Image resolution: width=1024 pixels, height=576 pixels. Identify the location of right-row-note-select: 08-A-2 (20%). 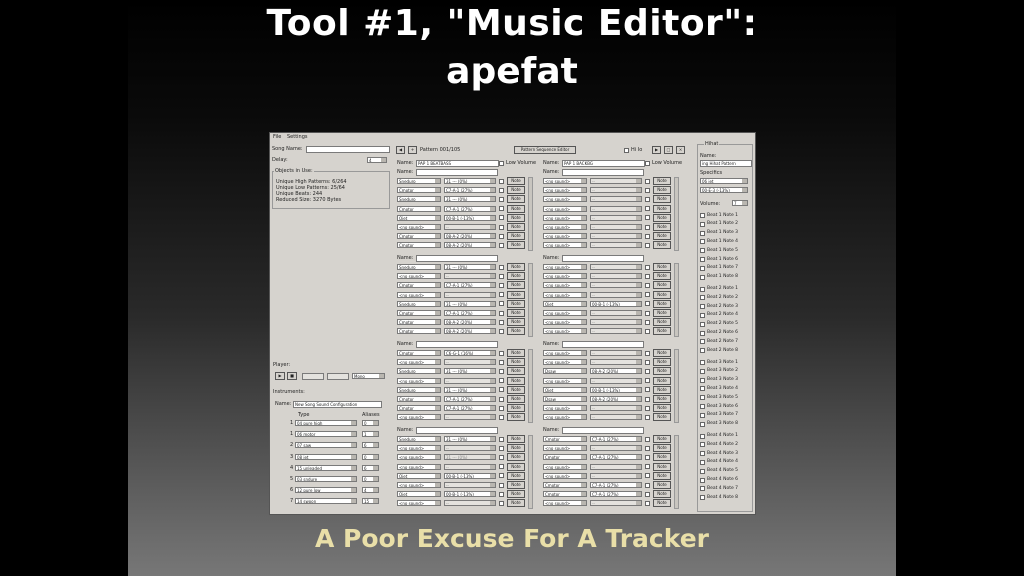
(616, 371).